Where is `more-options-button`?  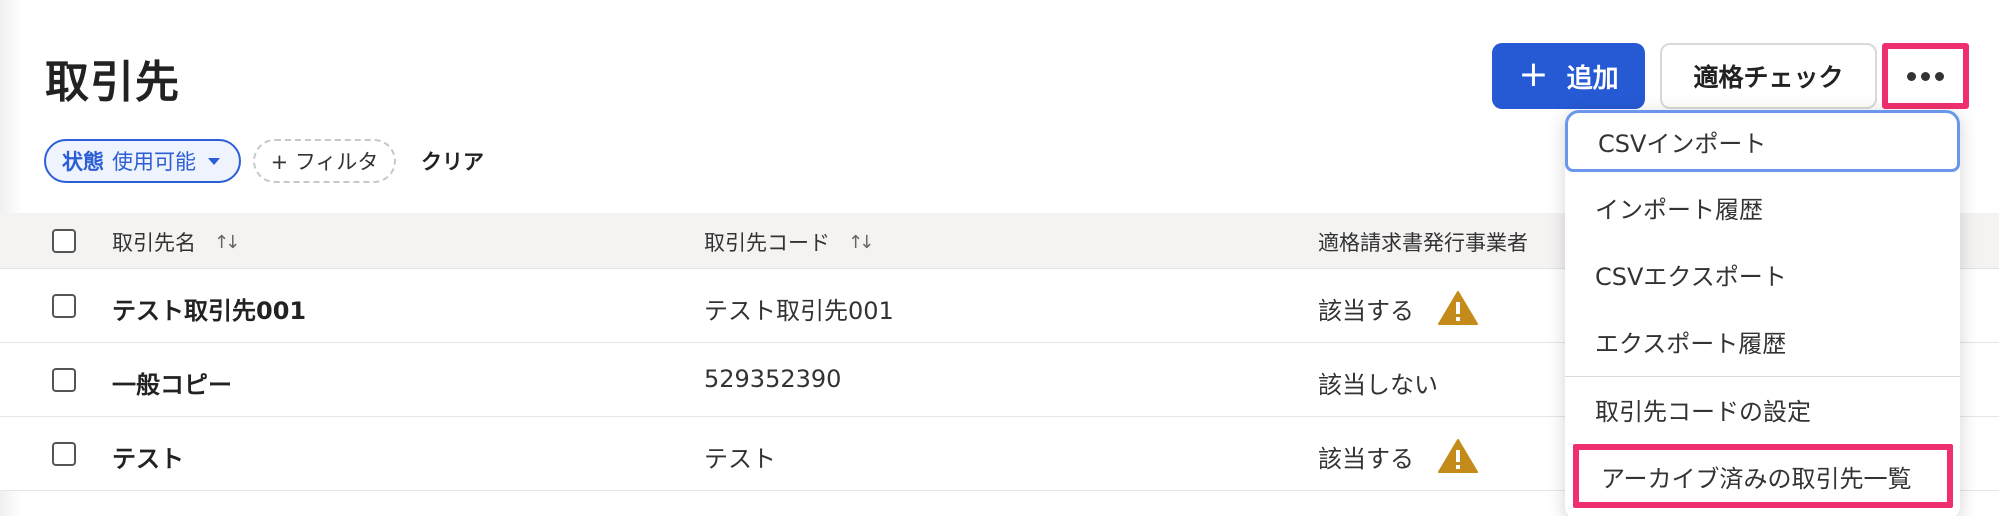 more-options-button is located at coordinates (1925, 76).